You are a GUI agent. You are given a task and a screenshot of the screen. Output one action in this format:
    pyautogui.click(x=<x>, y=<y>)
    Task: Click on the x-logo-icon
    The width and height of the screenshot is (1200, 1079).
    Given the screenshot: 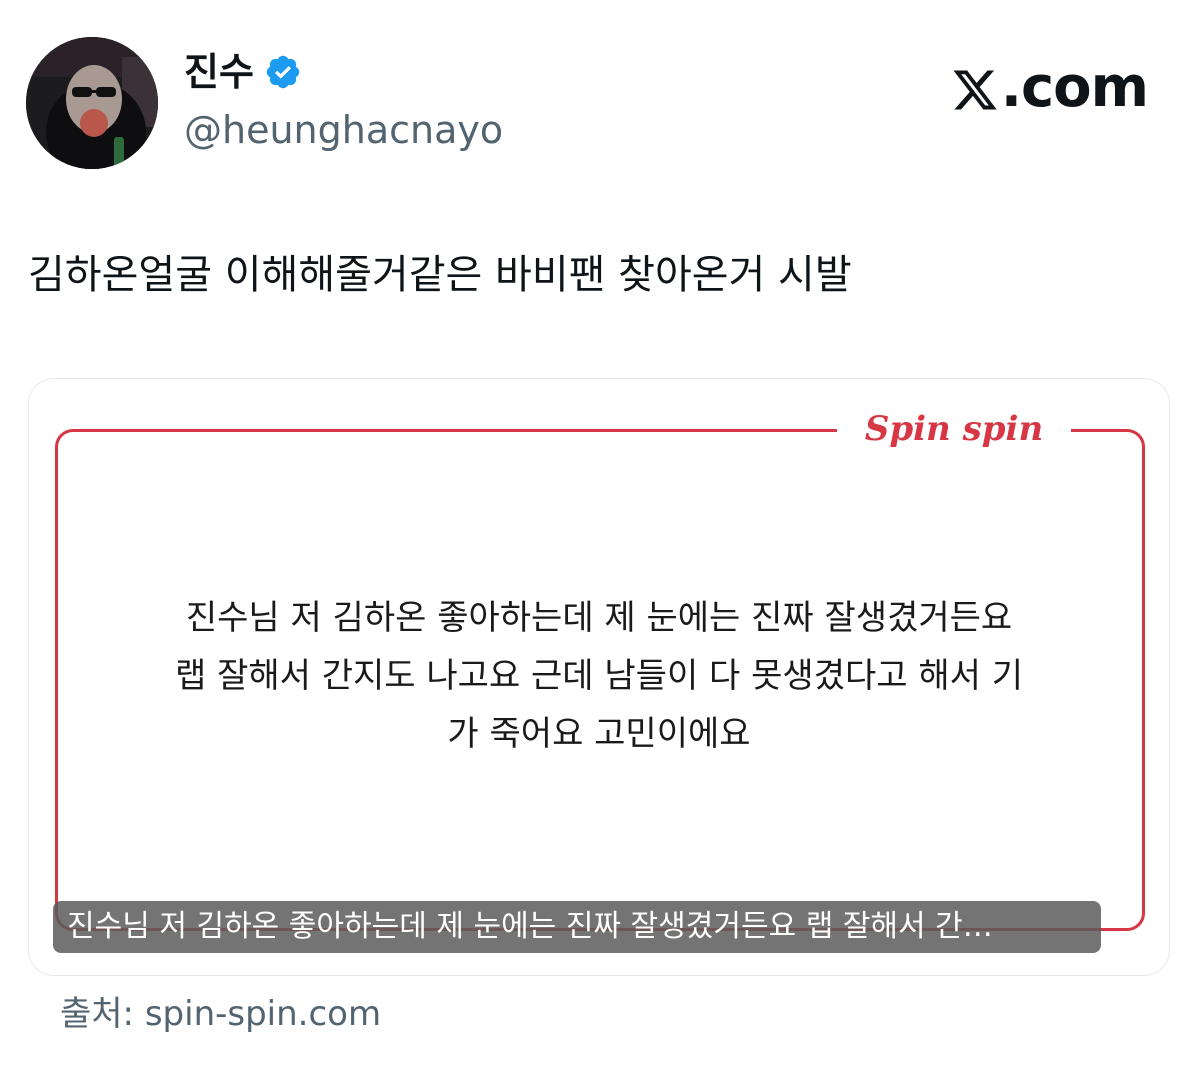 What is the action you would take?
    pyautogui.click(x=975, y=88)
    